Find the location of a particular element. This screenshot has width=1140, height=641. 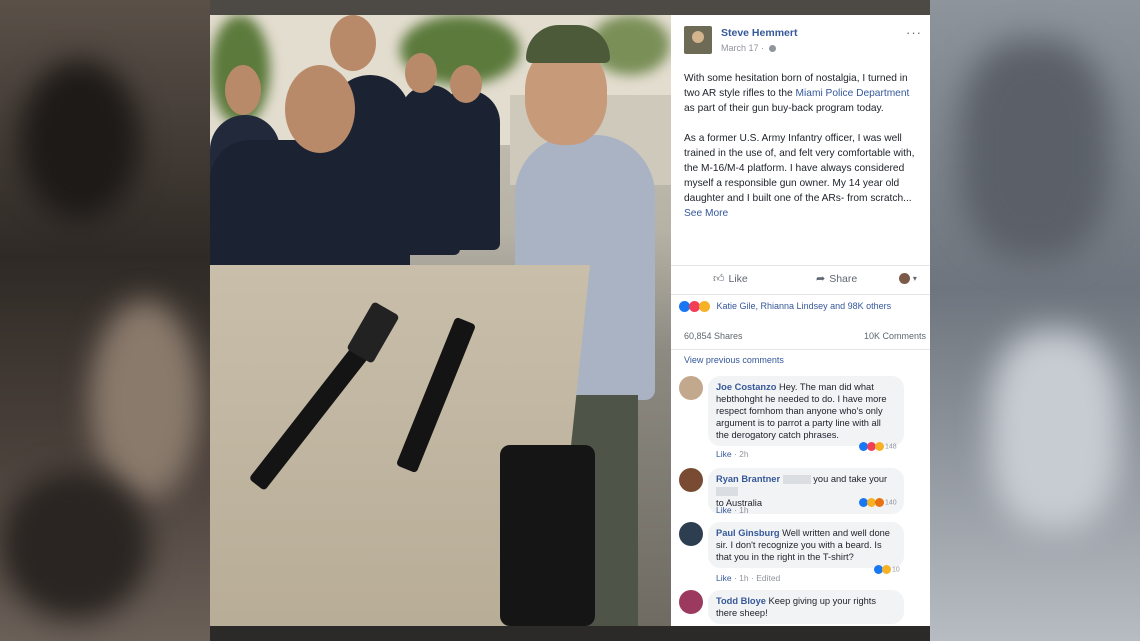

comment-reactions: 10 is located at coordinates (887, 569).